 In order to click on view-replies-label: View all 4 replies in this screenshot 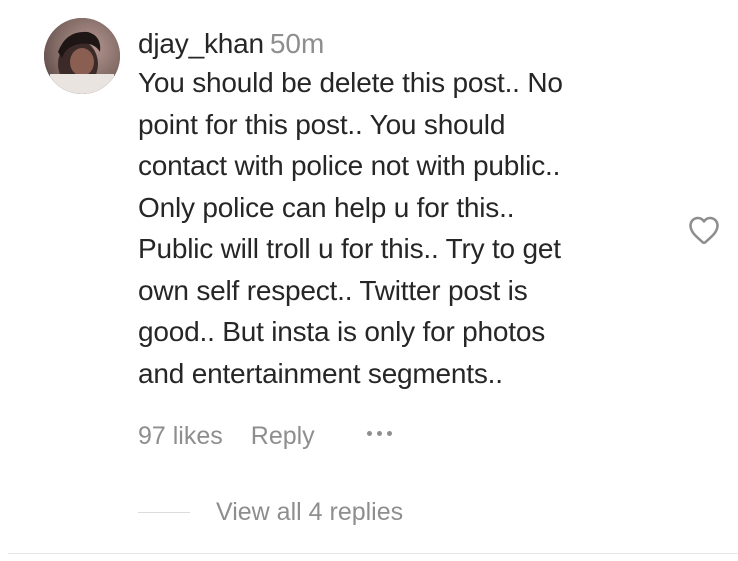, I will do `click(310, 511)`.